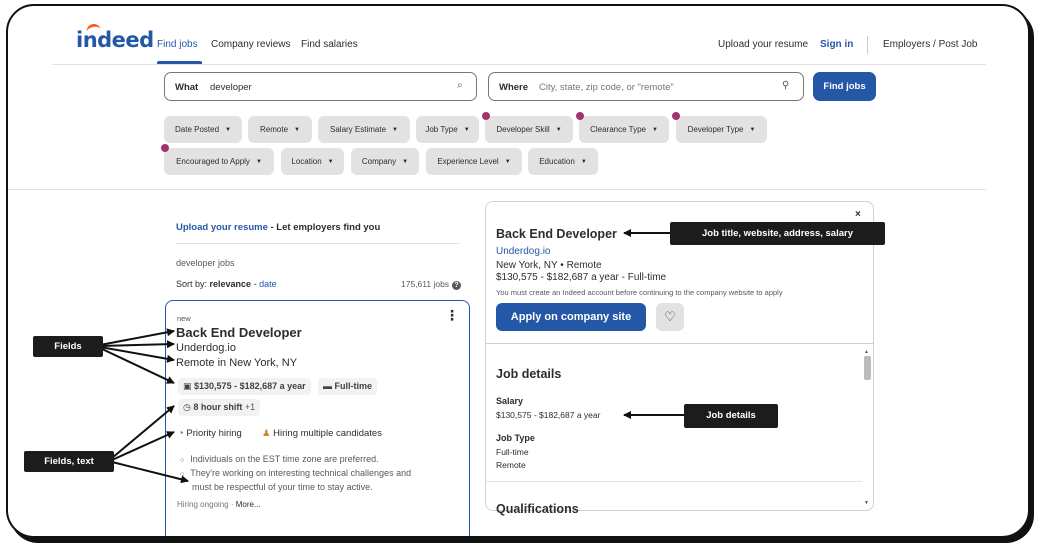 Image resolution: width=1038 pixels, height=545 pixels. What do you see at coordinates (68, 346) in the screenshot?
I see `annotation-fields: Fields` at bounding box center [68, 346].